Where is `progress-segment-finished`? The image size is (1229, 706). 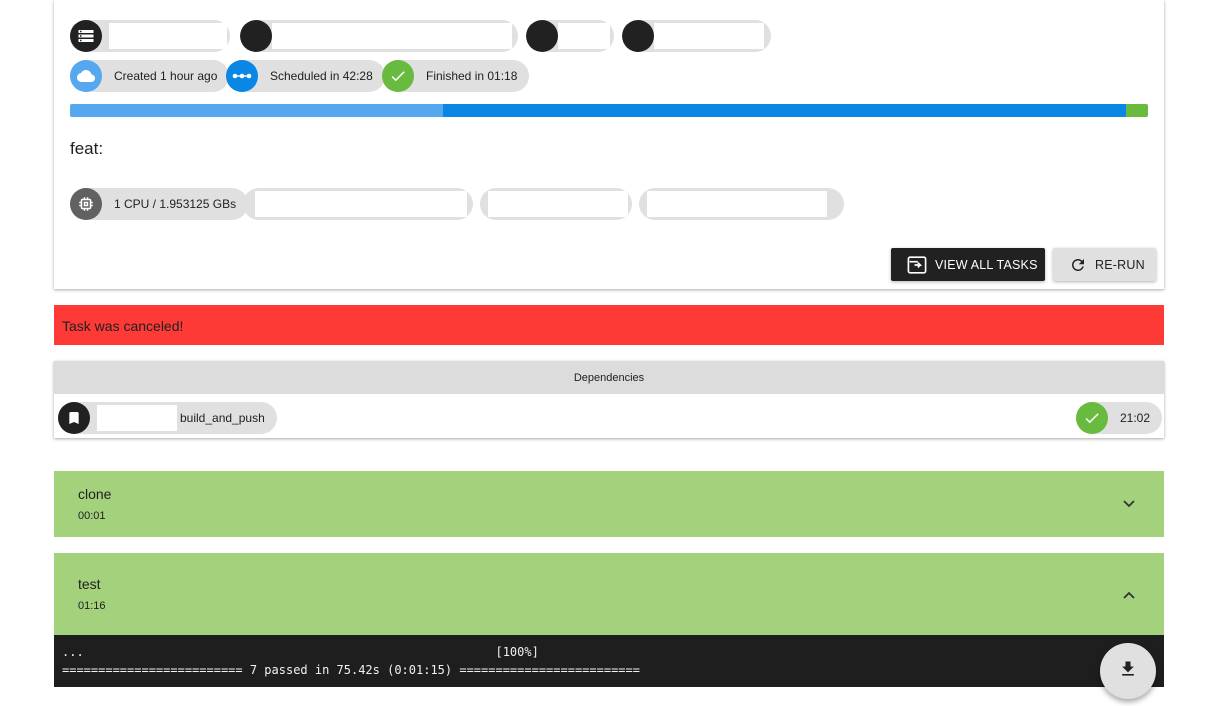
progress-segment-finished is located at coordinates (1137, 110).